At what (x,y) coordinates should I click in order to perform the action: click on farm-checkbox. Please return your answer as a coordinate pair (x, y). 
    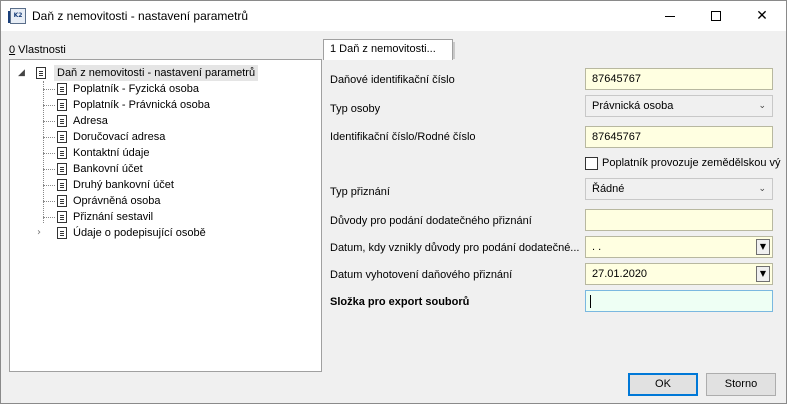
    Looking at the image, I should click on (591, 163).